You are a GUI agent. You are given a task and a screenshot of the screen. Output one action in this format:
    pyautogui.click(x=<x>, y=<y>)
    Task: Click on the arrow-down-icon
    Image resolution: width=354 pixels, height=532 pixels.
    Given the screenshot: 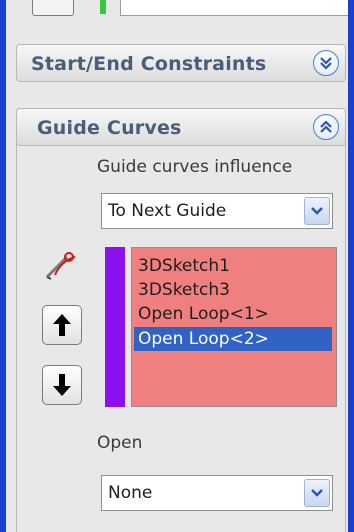 What is the action you would take?
    pyautogui.click(x=62, y=385)
    